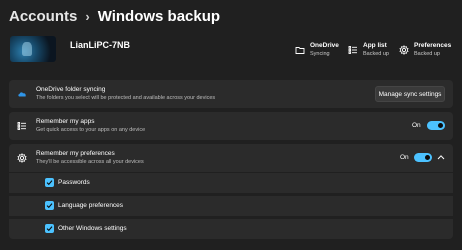  I want to click on breadcrumb: Accounts › Windows backup, so click(114, 16).